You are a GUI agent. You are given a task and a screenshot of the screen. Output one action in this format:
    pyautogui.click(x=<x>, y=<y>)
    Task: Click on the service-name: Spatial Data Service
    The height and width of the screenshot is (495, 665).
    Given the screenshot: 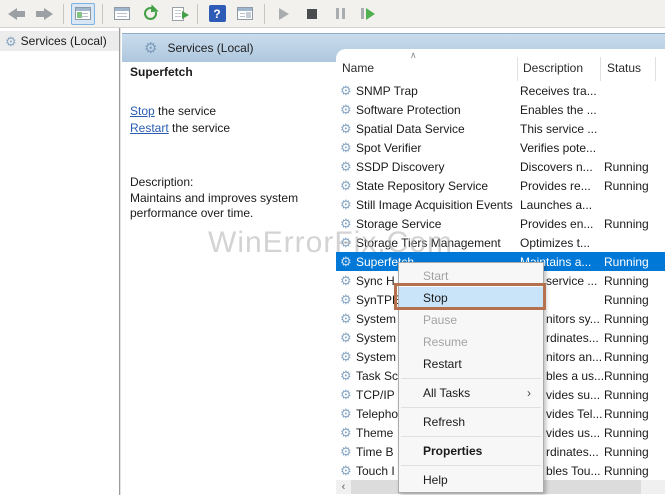 What is the action you would take?
    pyautogui.click(x=410, y=128)
    